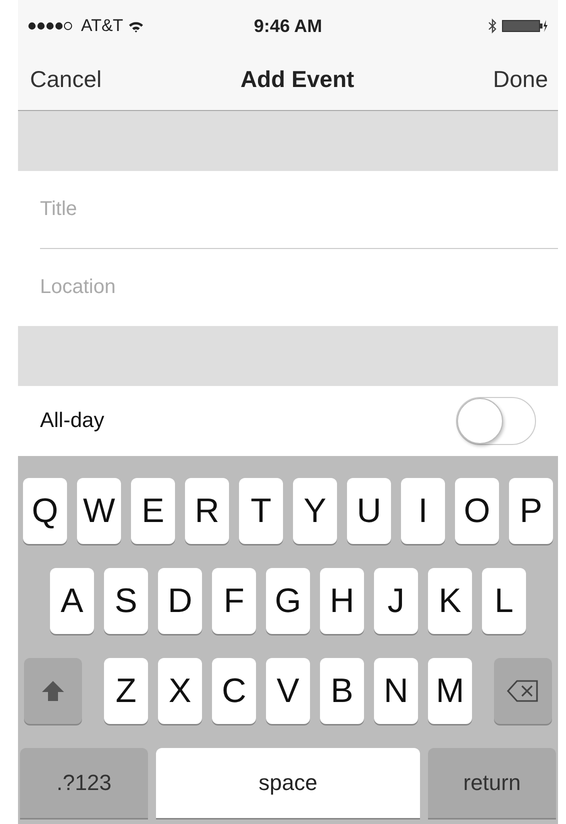 Image resolution: width=566 pixels, height=824 pixels. Describe the element at coordinates (396, 601) in the screenshot. I see `keyboard-key: J` at that location.